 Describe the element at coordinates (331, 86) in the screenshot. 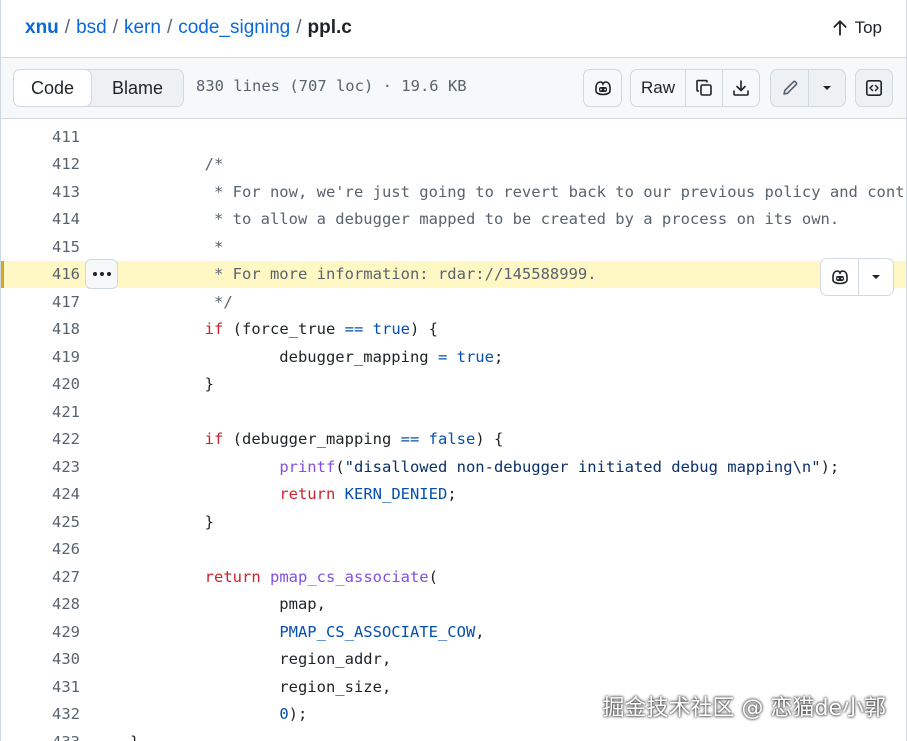

I see `file-meta: 830 lines (707 loc) · 19.6 KB` at that location.